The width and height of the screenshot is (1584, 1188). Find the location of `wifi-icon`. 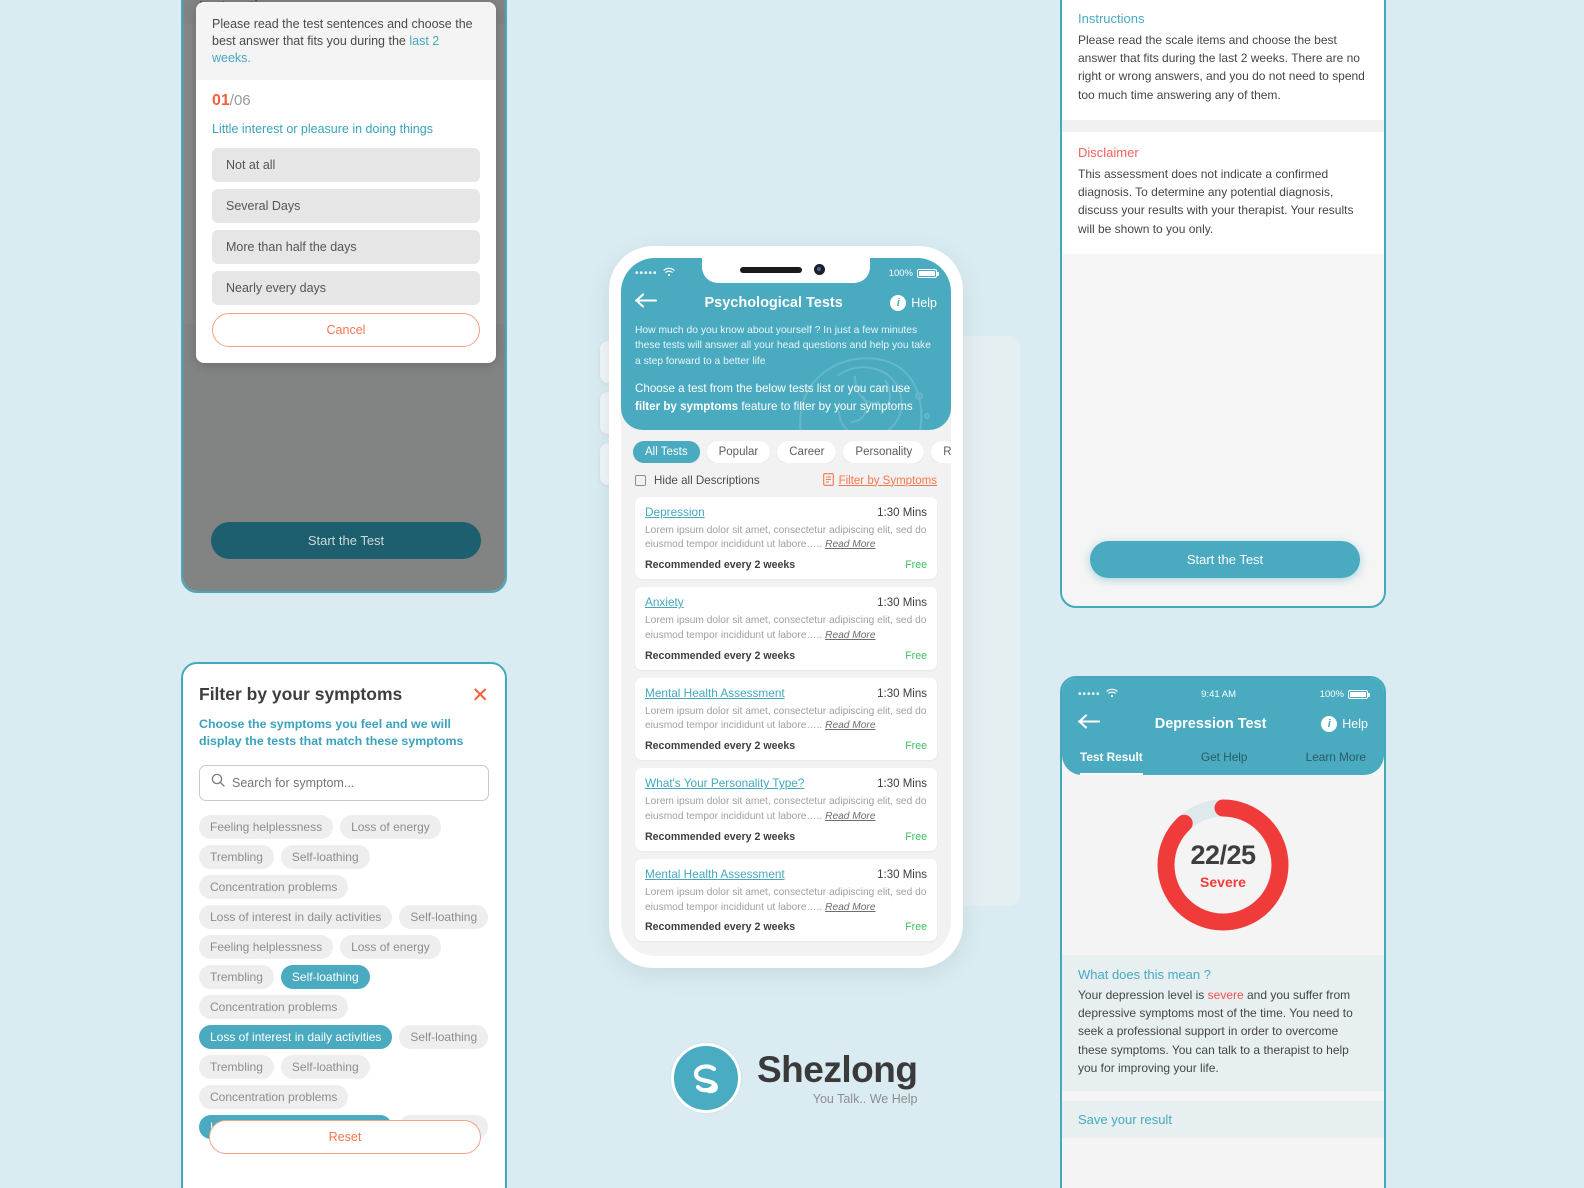

wifi-icon is located at coordinates (668, 273).